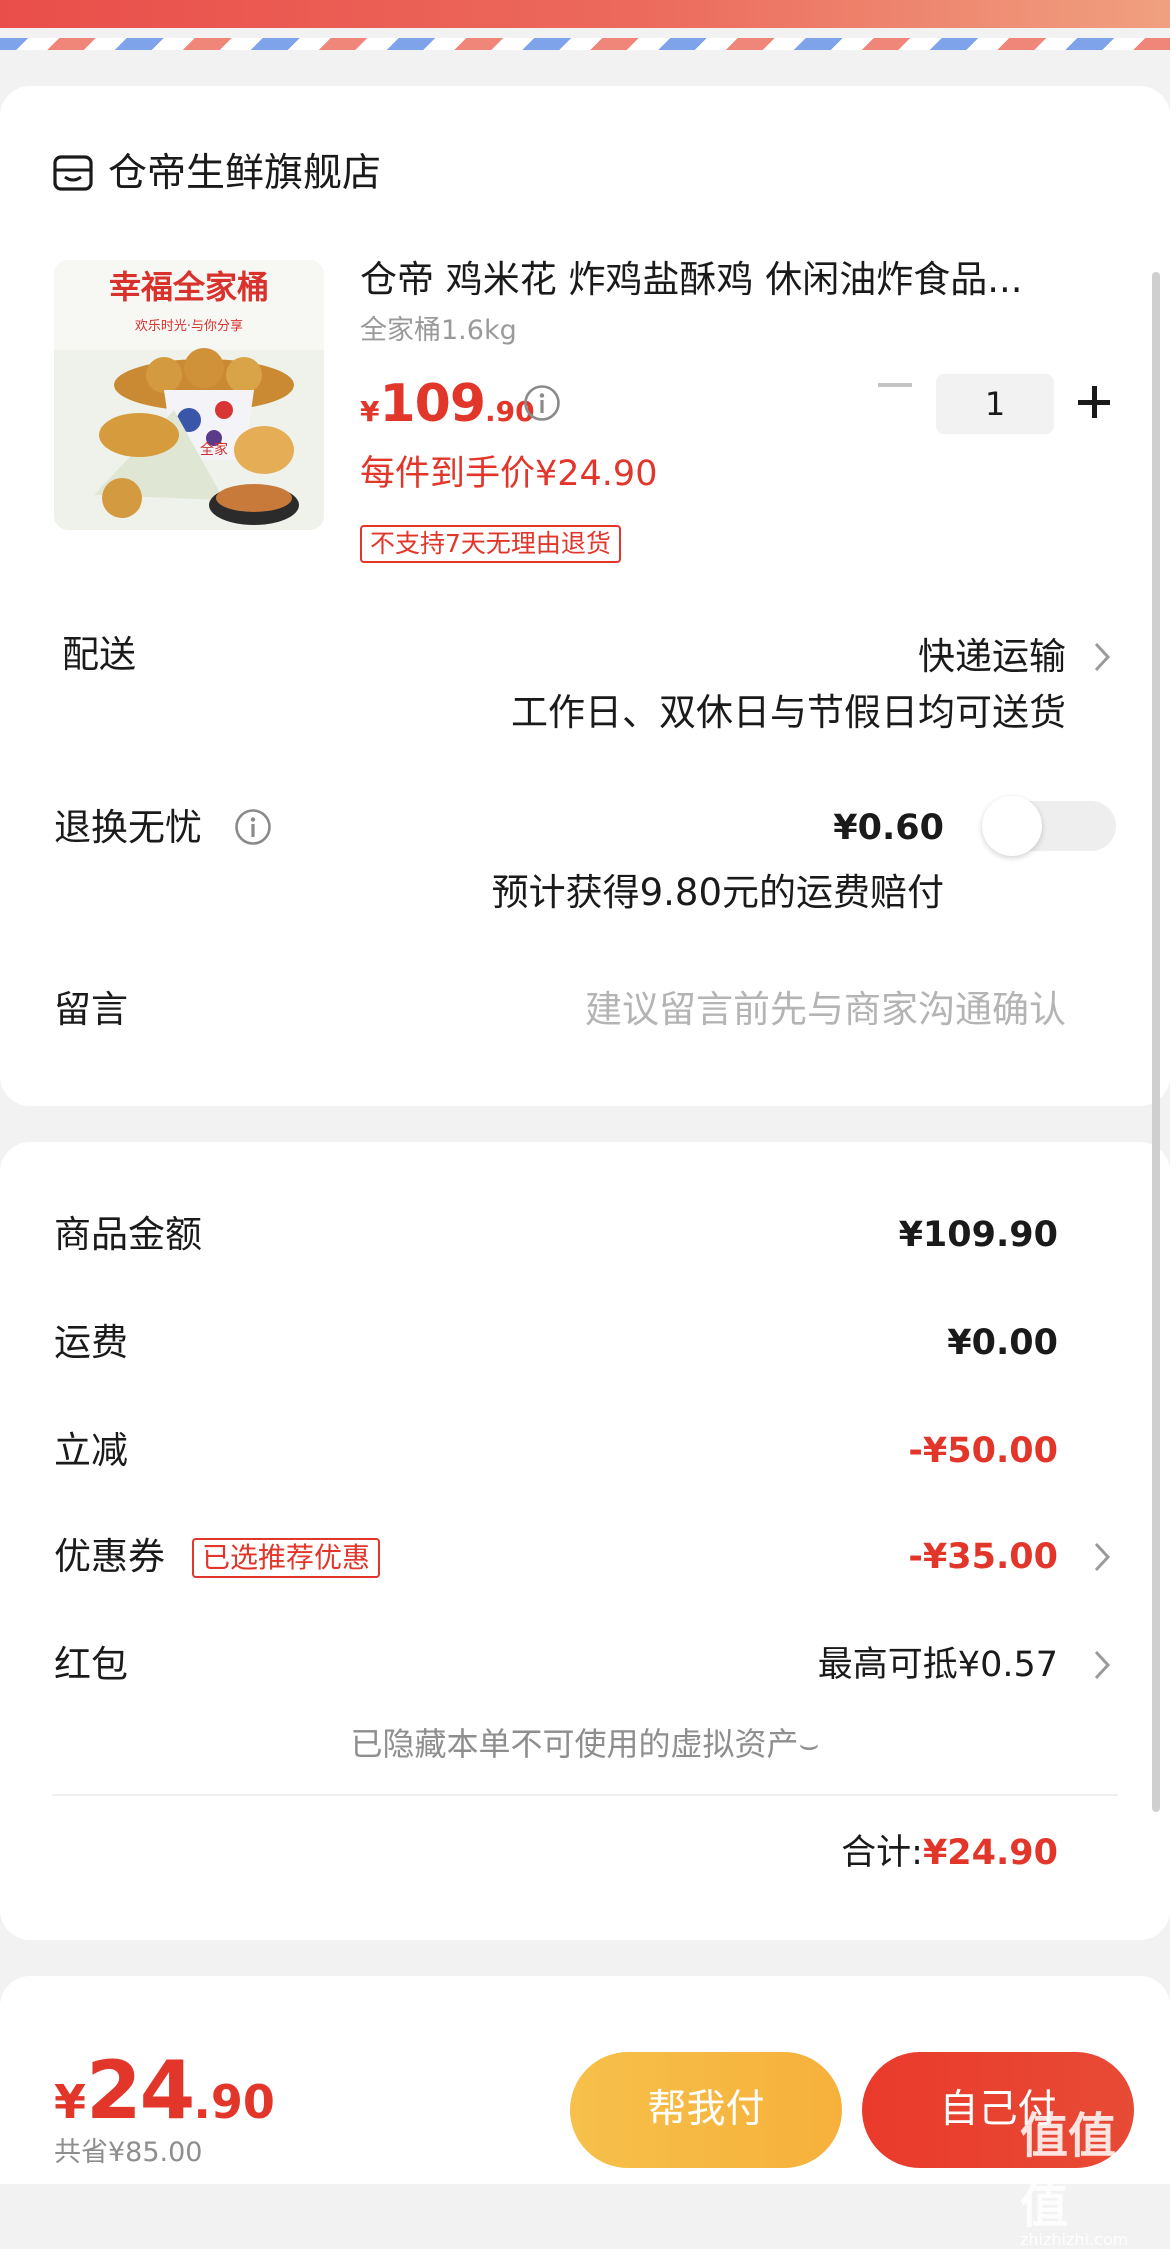 This screenshot has height=2249, width=1170. I want to click on instant-discount-label: 立减, so click(91, 1450).